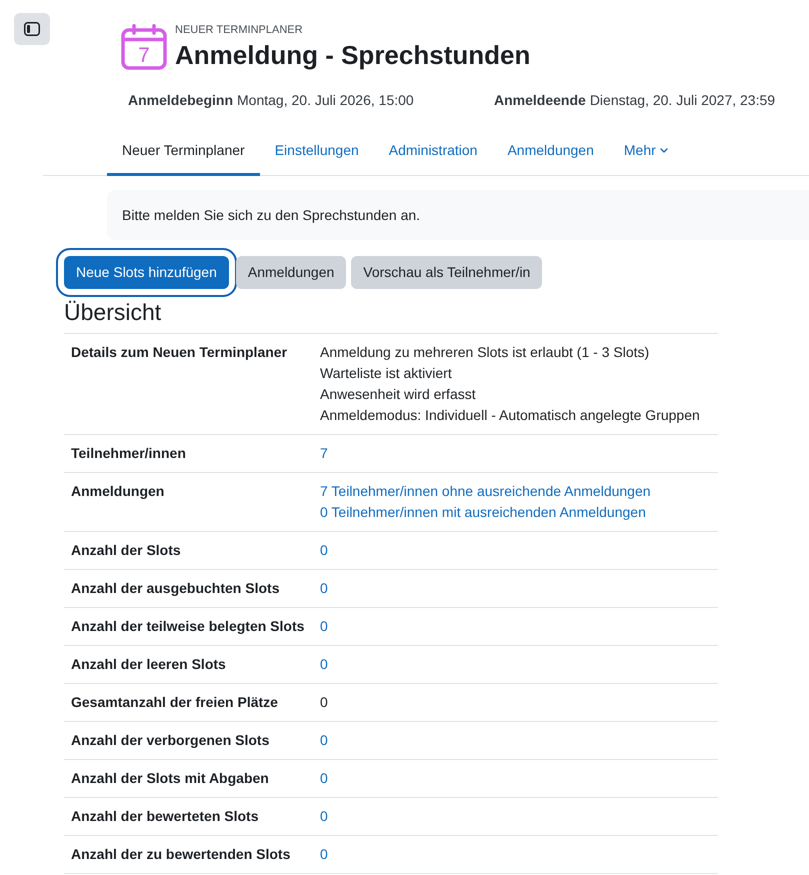  I want to click on value-text: 0, so click(324, 702).